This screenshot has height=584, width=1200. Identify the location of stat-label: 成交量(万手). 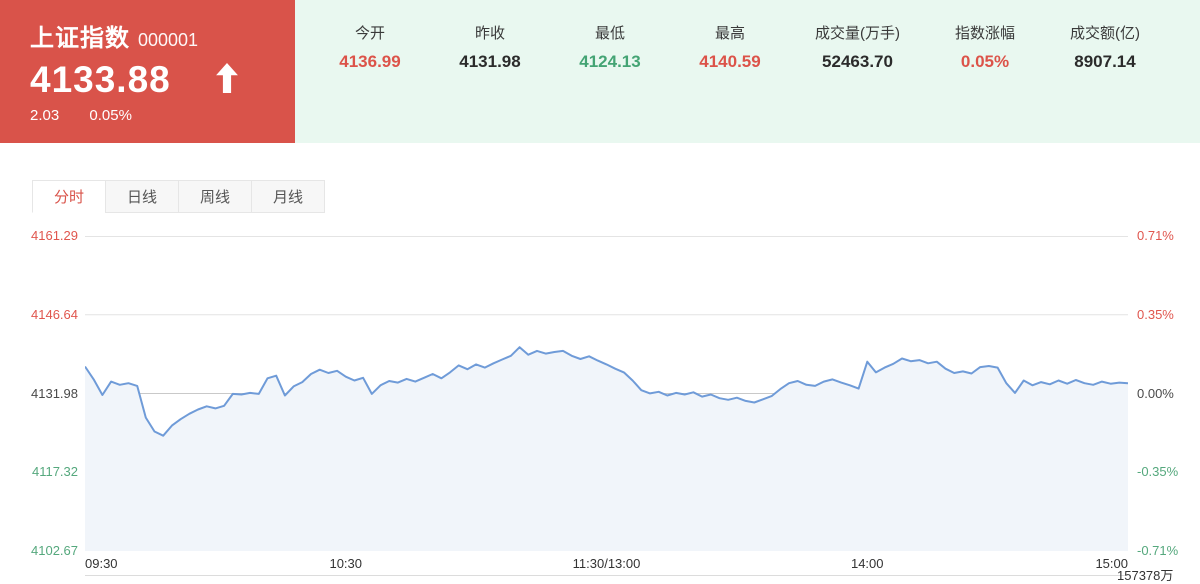
(857, 33).